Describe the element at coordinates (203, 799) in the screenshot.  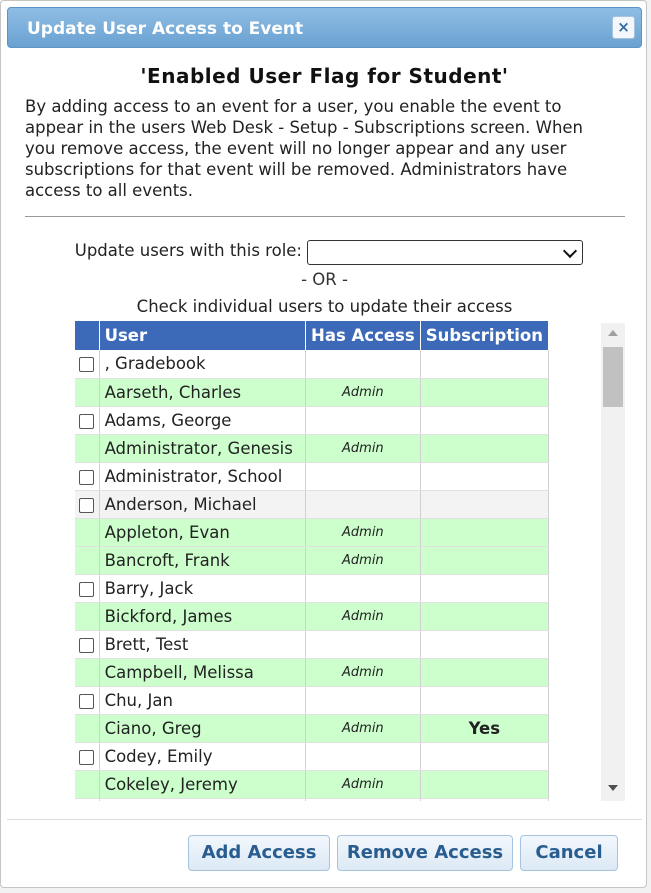
I see `user-name-cell` at that location.